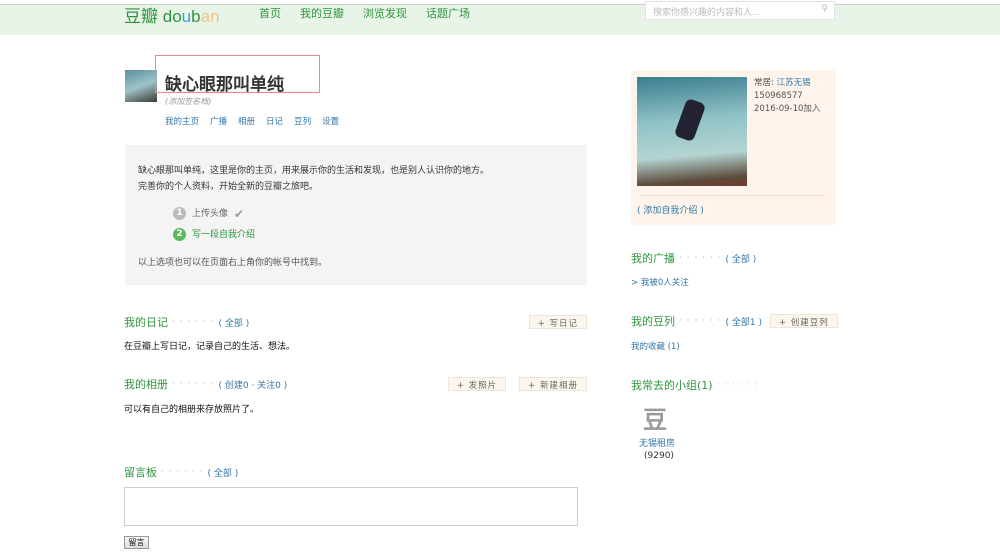 The width and height of the screenshot is (1000, 557). What do you see at coordinates (672, 385) in the screenshot?
I see `section-title: 我常去的小组(1)` at bounding box center [672, 385].